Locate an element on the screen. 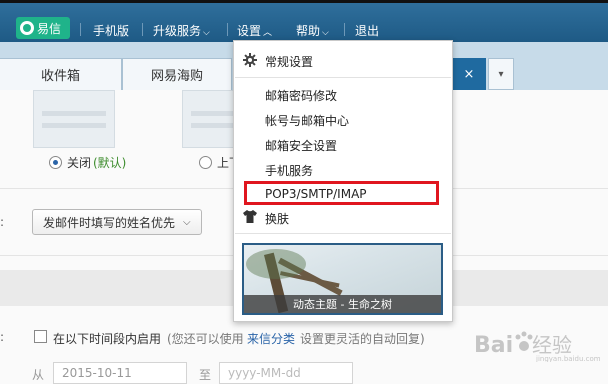 The width and height of the screenshot is (608, 384). svg-text: Bai is located at coordinates (493, 345).